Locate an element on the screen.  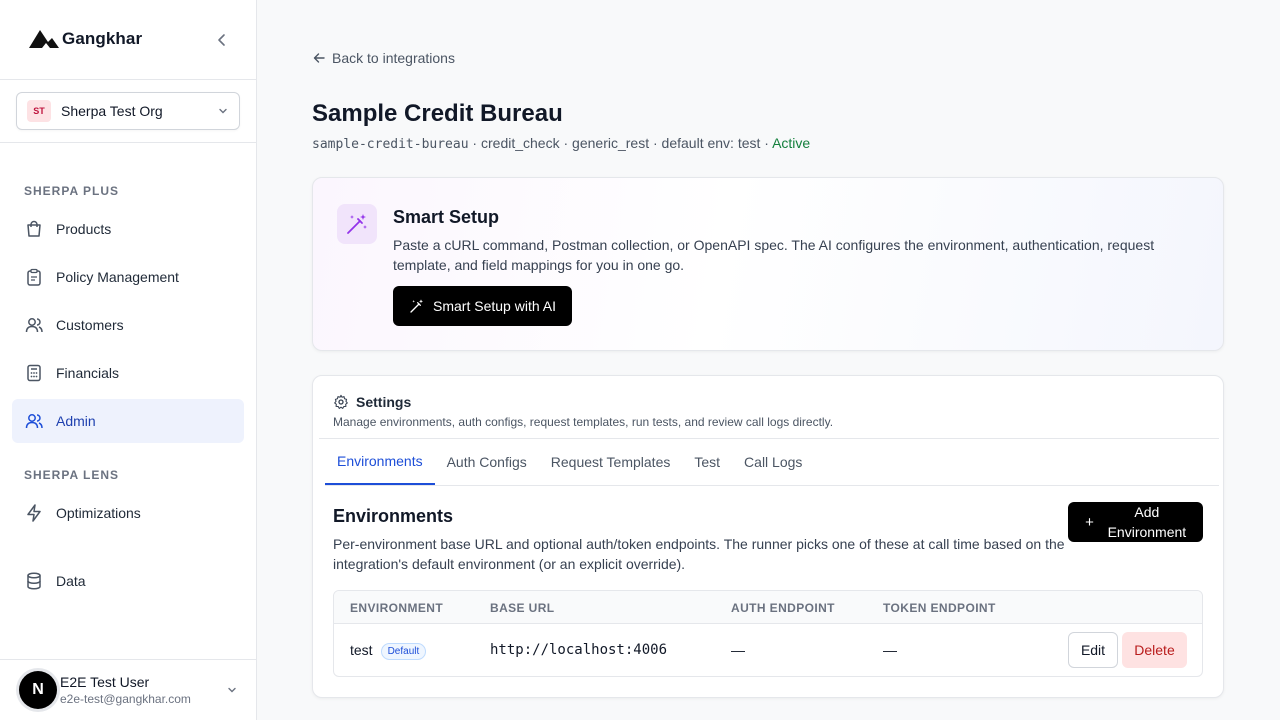
database-icon is located at coordinates (34, 581).